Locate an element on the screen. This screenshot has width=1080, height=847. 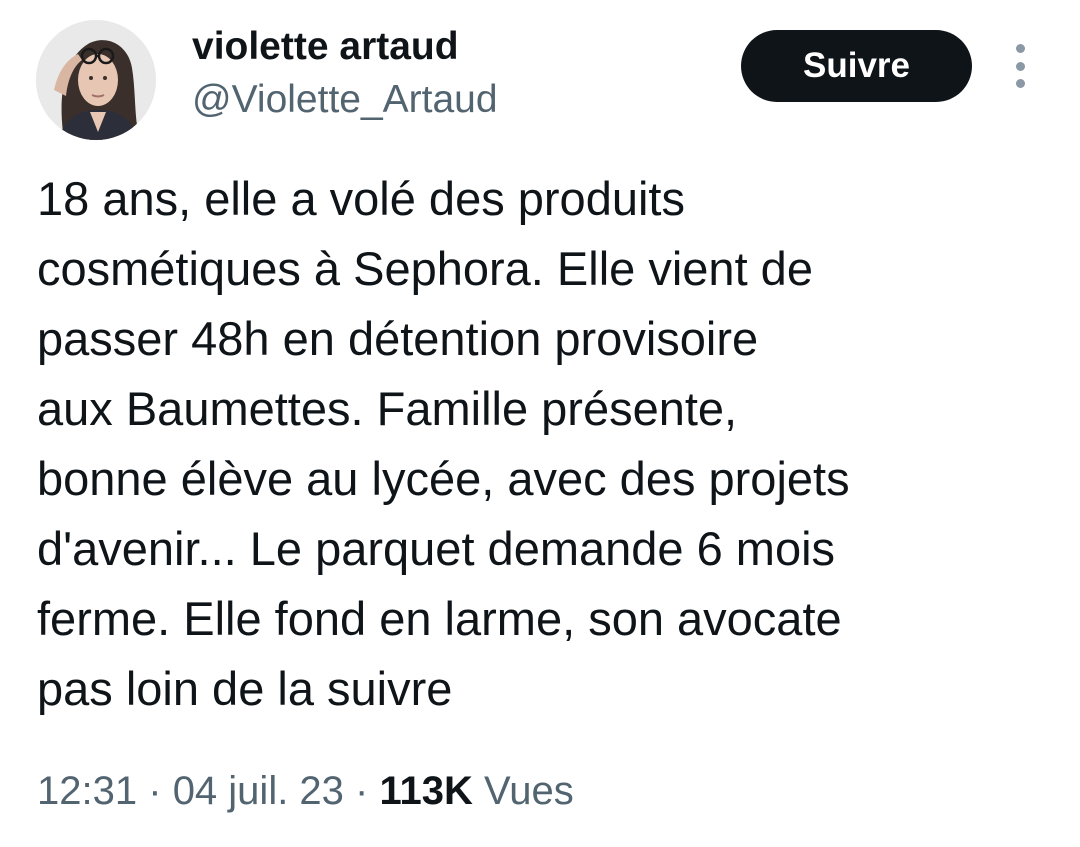
tweet-meta: 12:31 · 04 juil. 23 · 113K Vues is located at coordinates (305, 791).